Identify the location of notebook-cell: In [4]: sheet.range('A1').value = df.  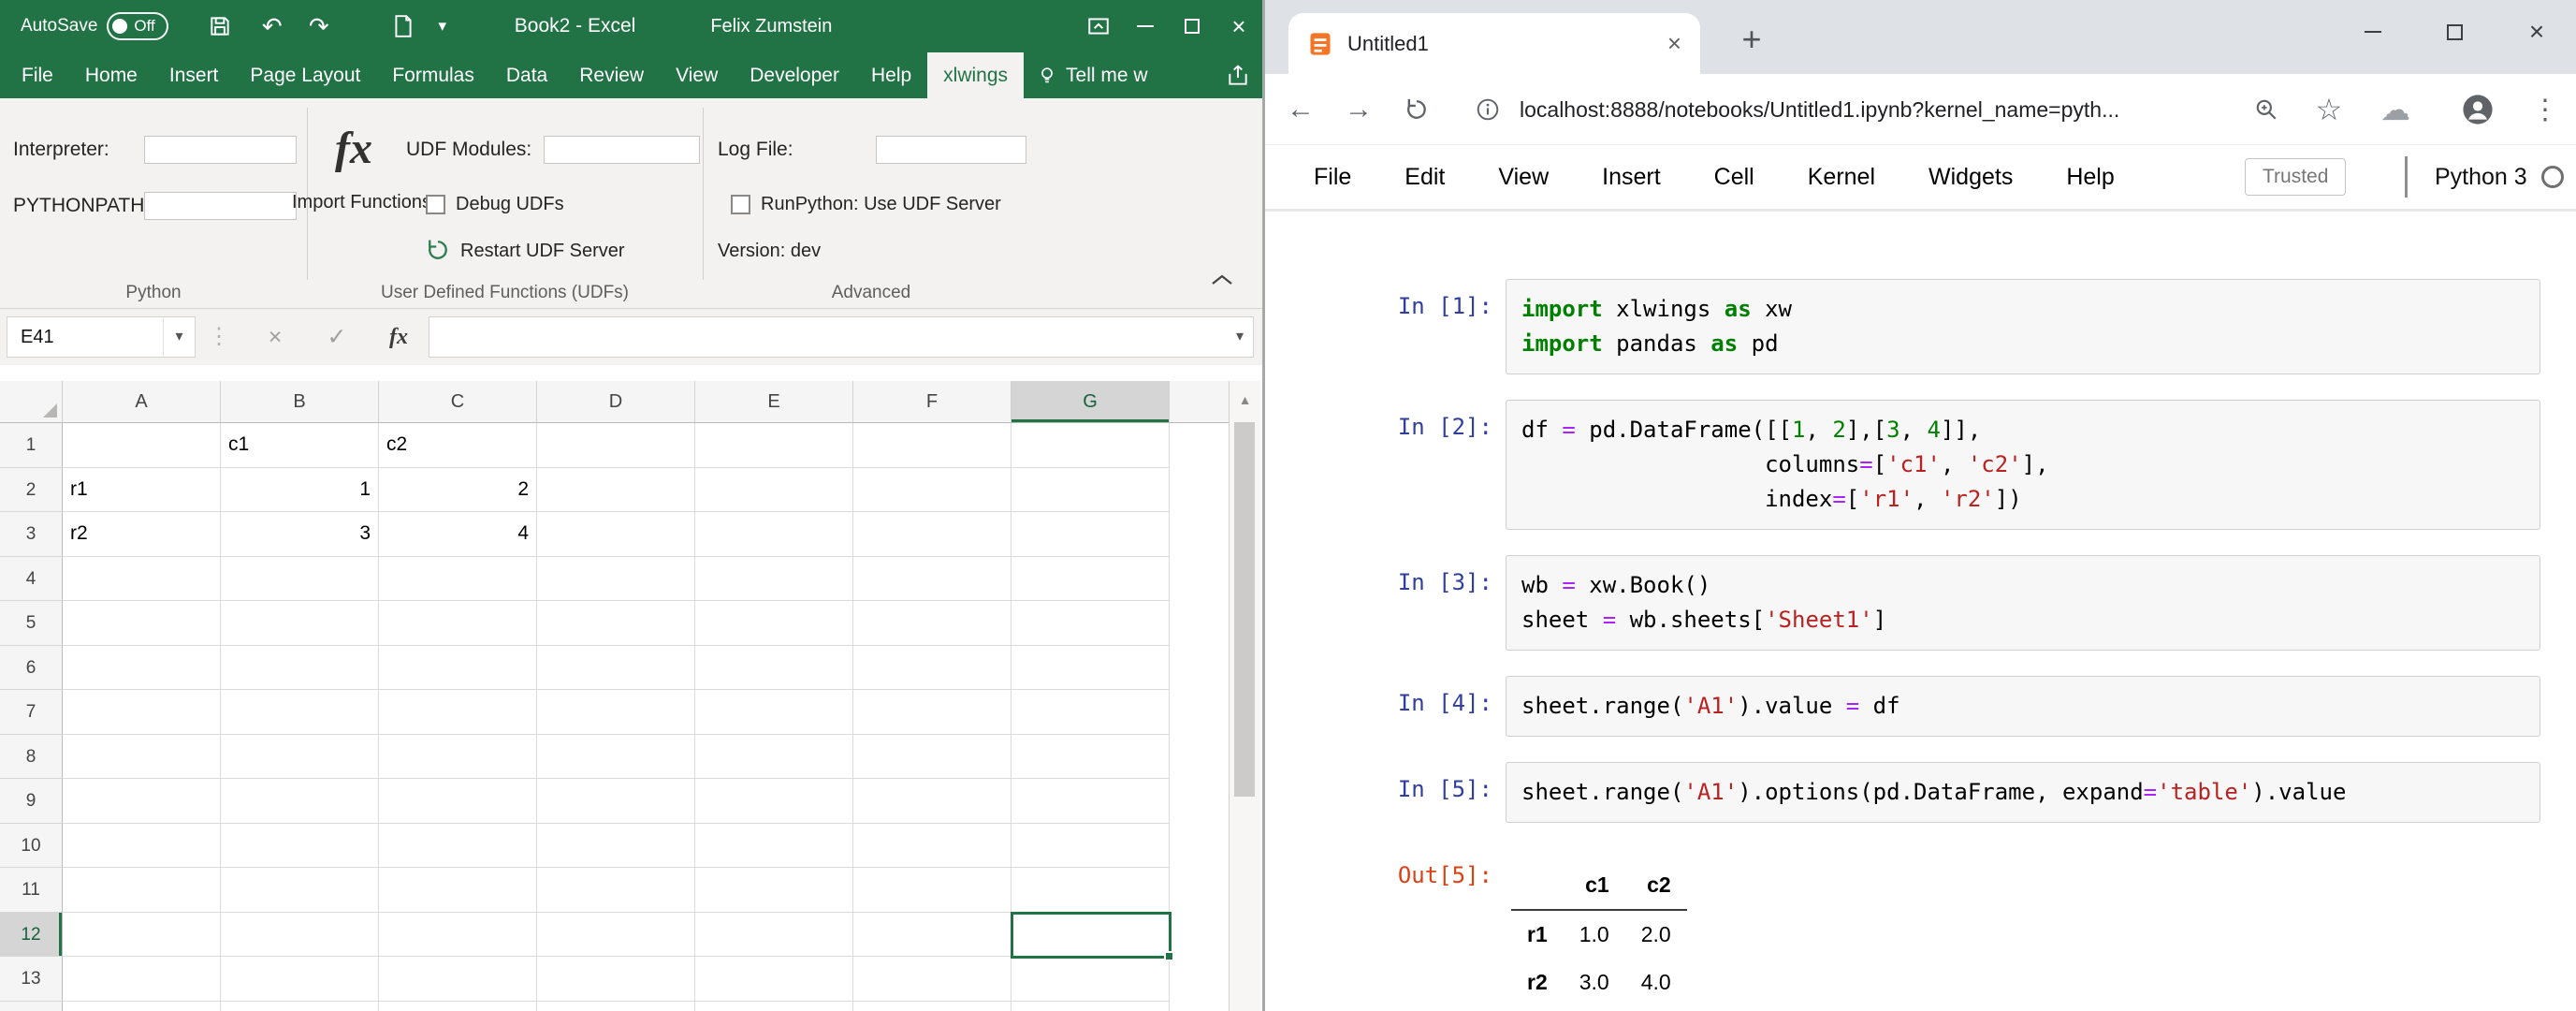
(1940, 707).